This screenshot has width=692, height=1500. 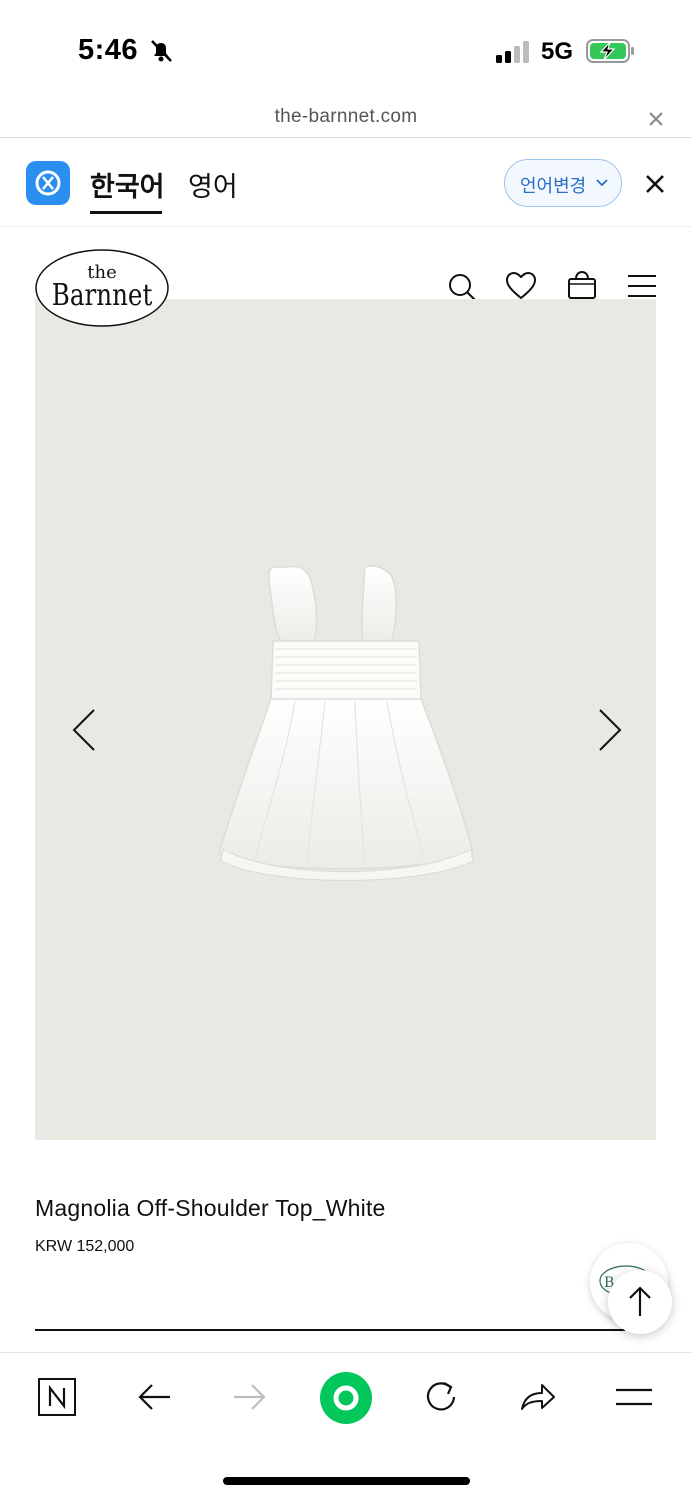 I want to click on tab-korean: 한국어, so click(x=127, y=184).